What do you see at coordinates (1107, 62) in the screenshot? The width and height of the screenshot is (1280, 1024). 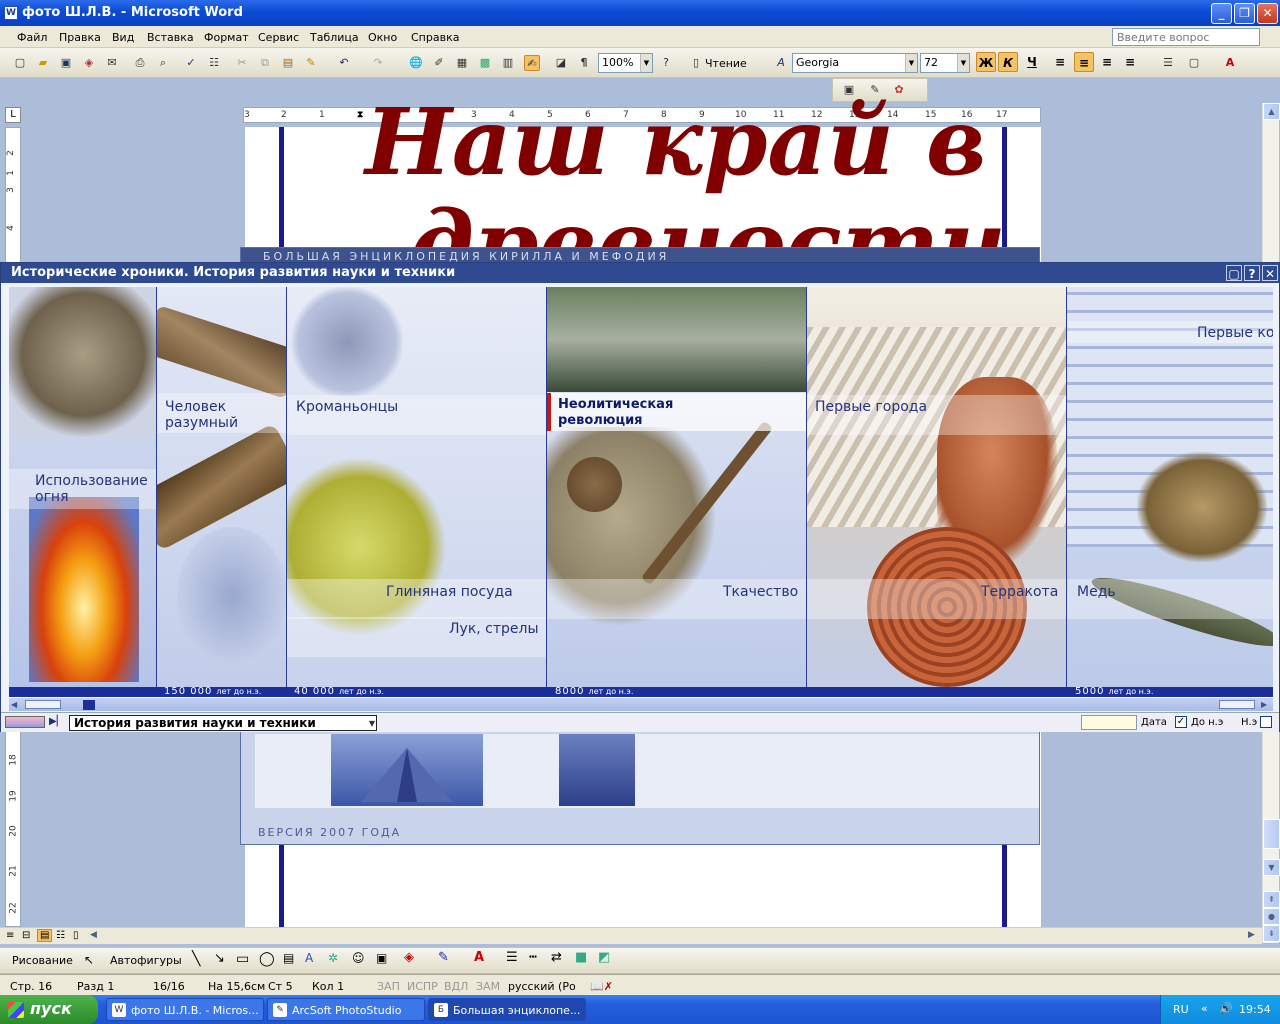 I see `align-right-icon: ≡` at bounding box center [1107, 62].